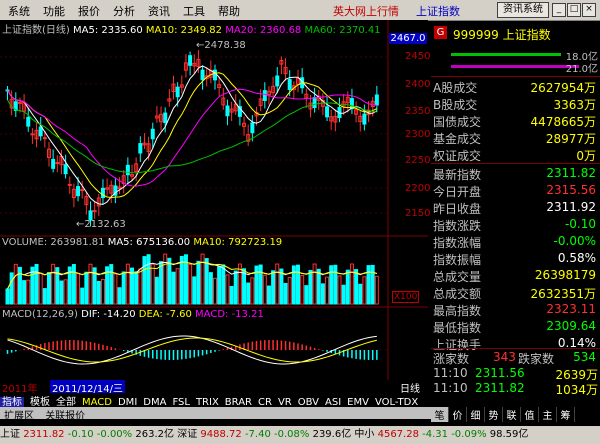  What do you see at coordinates (53, 242) in the screenshot?
I see `volume-value: VOLUME: 263981.81` at bounding box center [53, 242].